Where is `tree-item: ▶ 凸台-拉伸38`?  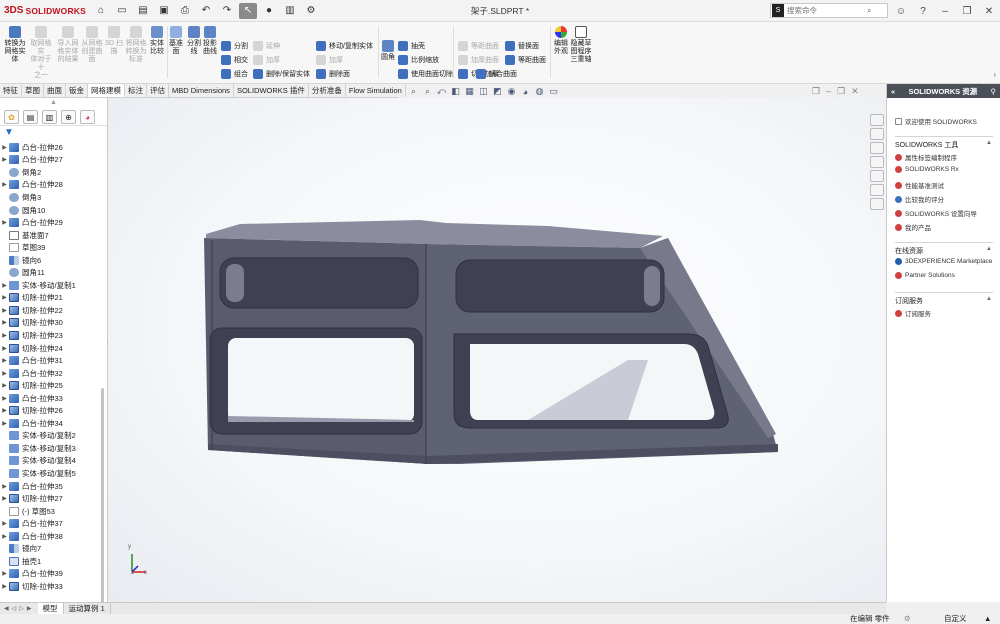
tree-item: ▶ 凸台-拉伸38 is located at coordinates (50, 536).